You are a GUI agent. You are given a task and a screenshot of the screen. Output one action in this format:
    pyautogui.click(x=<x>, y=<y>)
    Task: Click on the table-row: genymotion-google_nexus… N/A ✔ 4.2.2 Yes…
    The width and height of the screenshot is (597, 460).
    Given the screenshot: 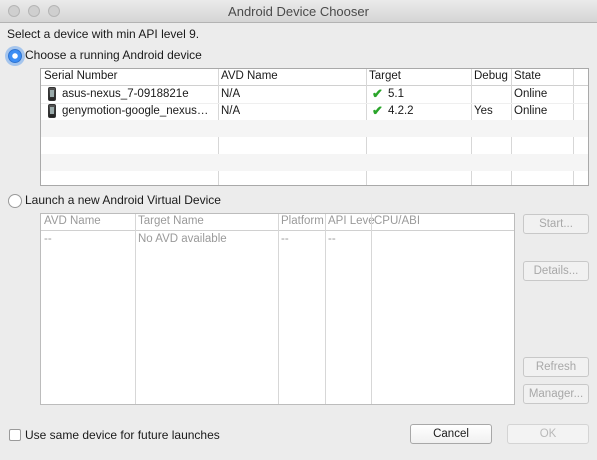 What is the action you would take?
    pyautogui.click(x=314, y=112)
    